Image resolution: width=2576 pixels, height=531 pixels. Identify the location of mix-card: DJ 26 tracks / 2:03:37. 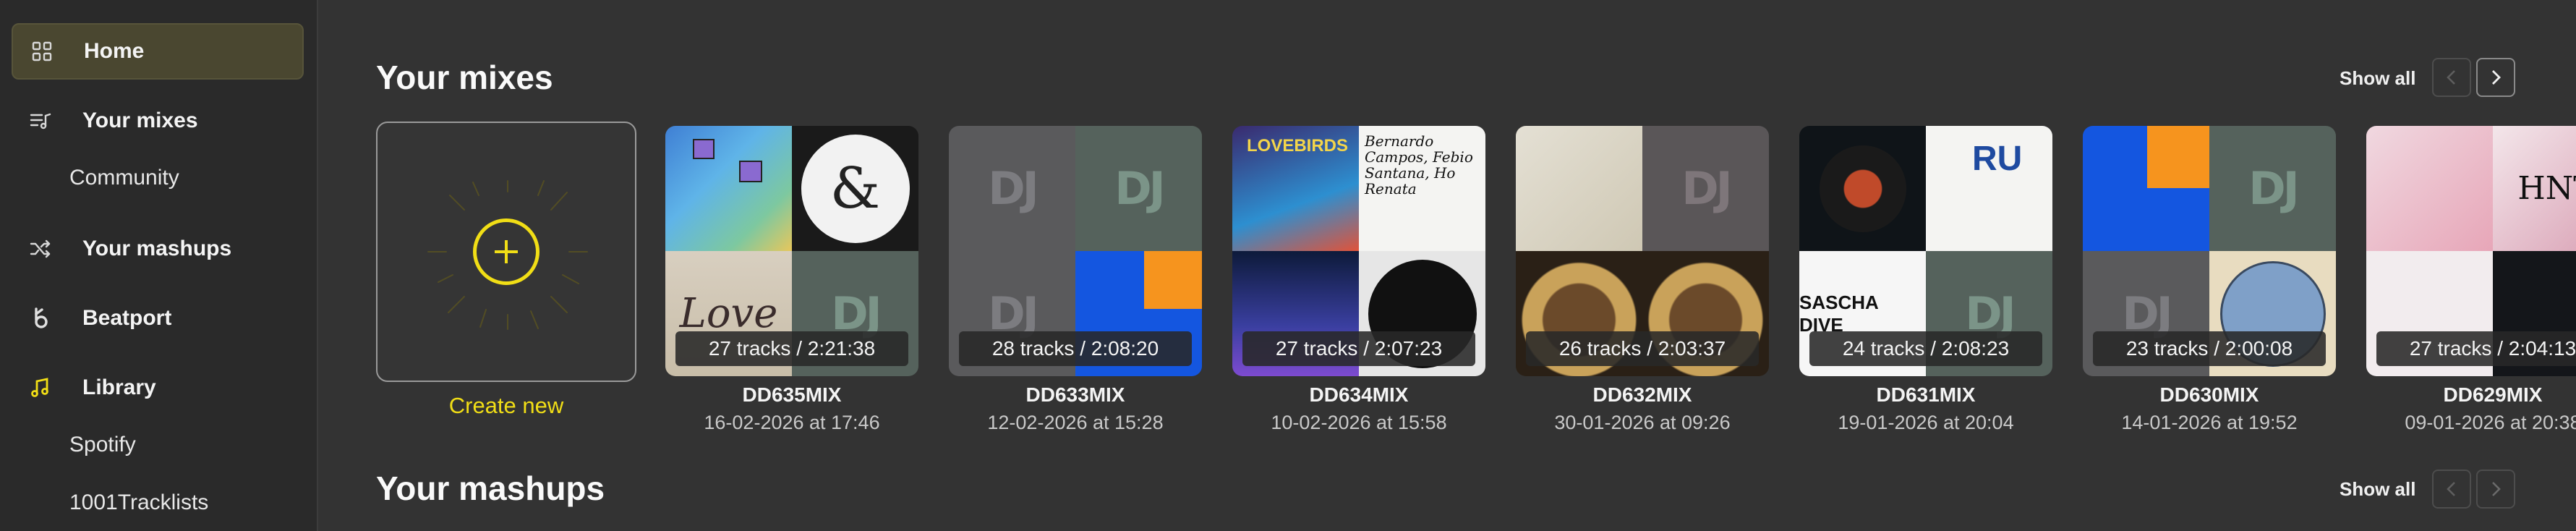
(1642, 251).